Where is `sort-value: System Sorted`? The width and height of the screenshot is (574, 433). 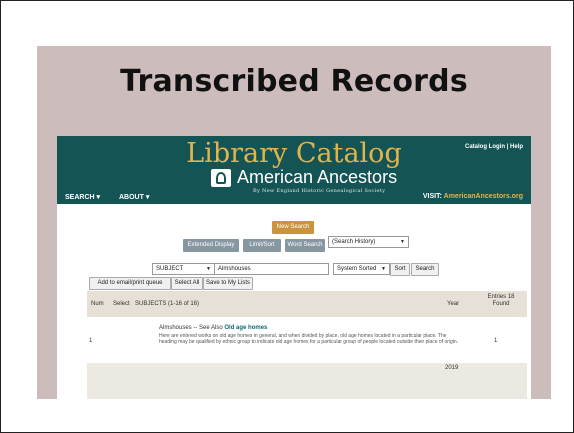
sort-value: System Sorted is located at coordinates (357, 269).